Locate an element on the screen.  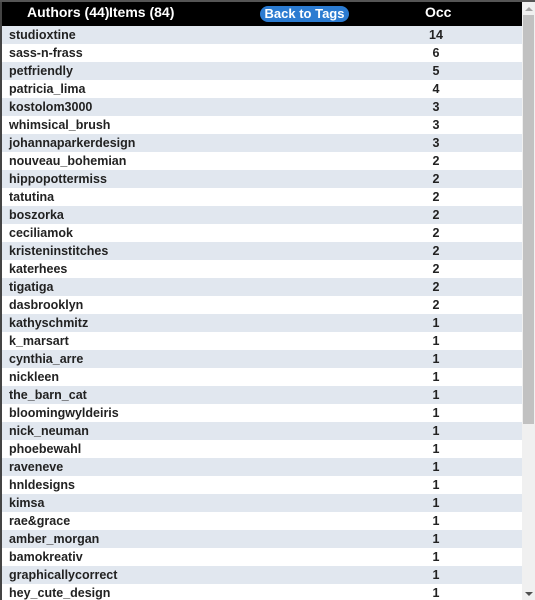
table-row: petfriendly 5 is located at coordinates (262, 71).